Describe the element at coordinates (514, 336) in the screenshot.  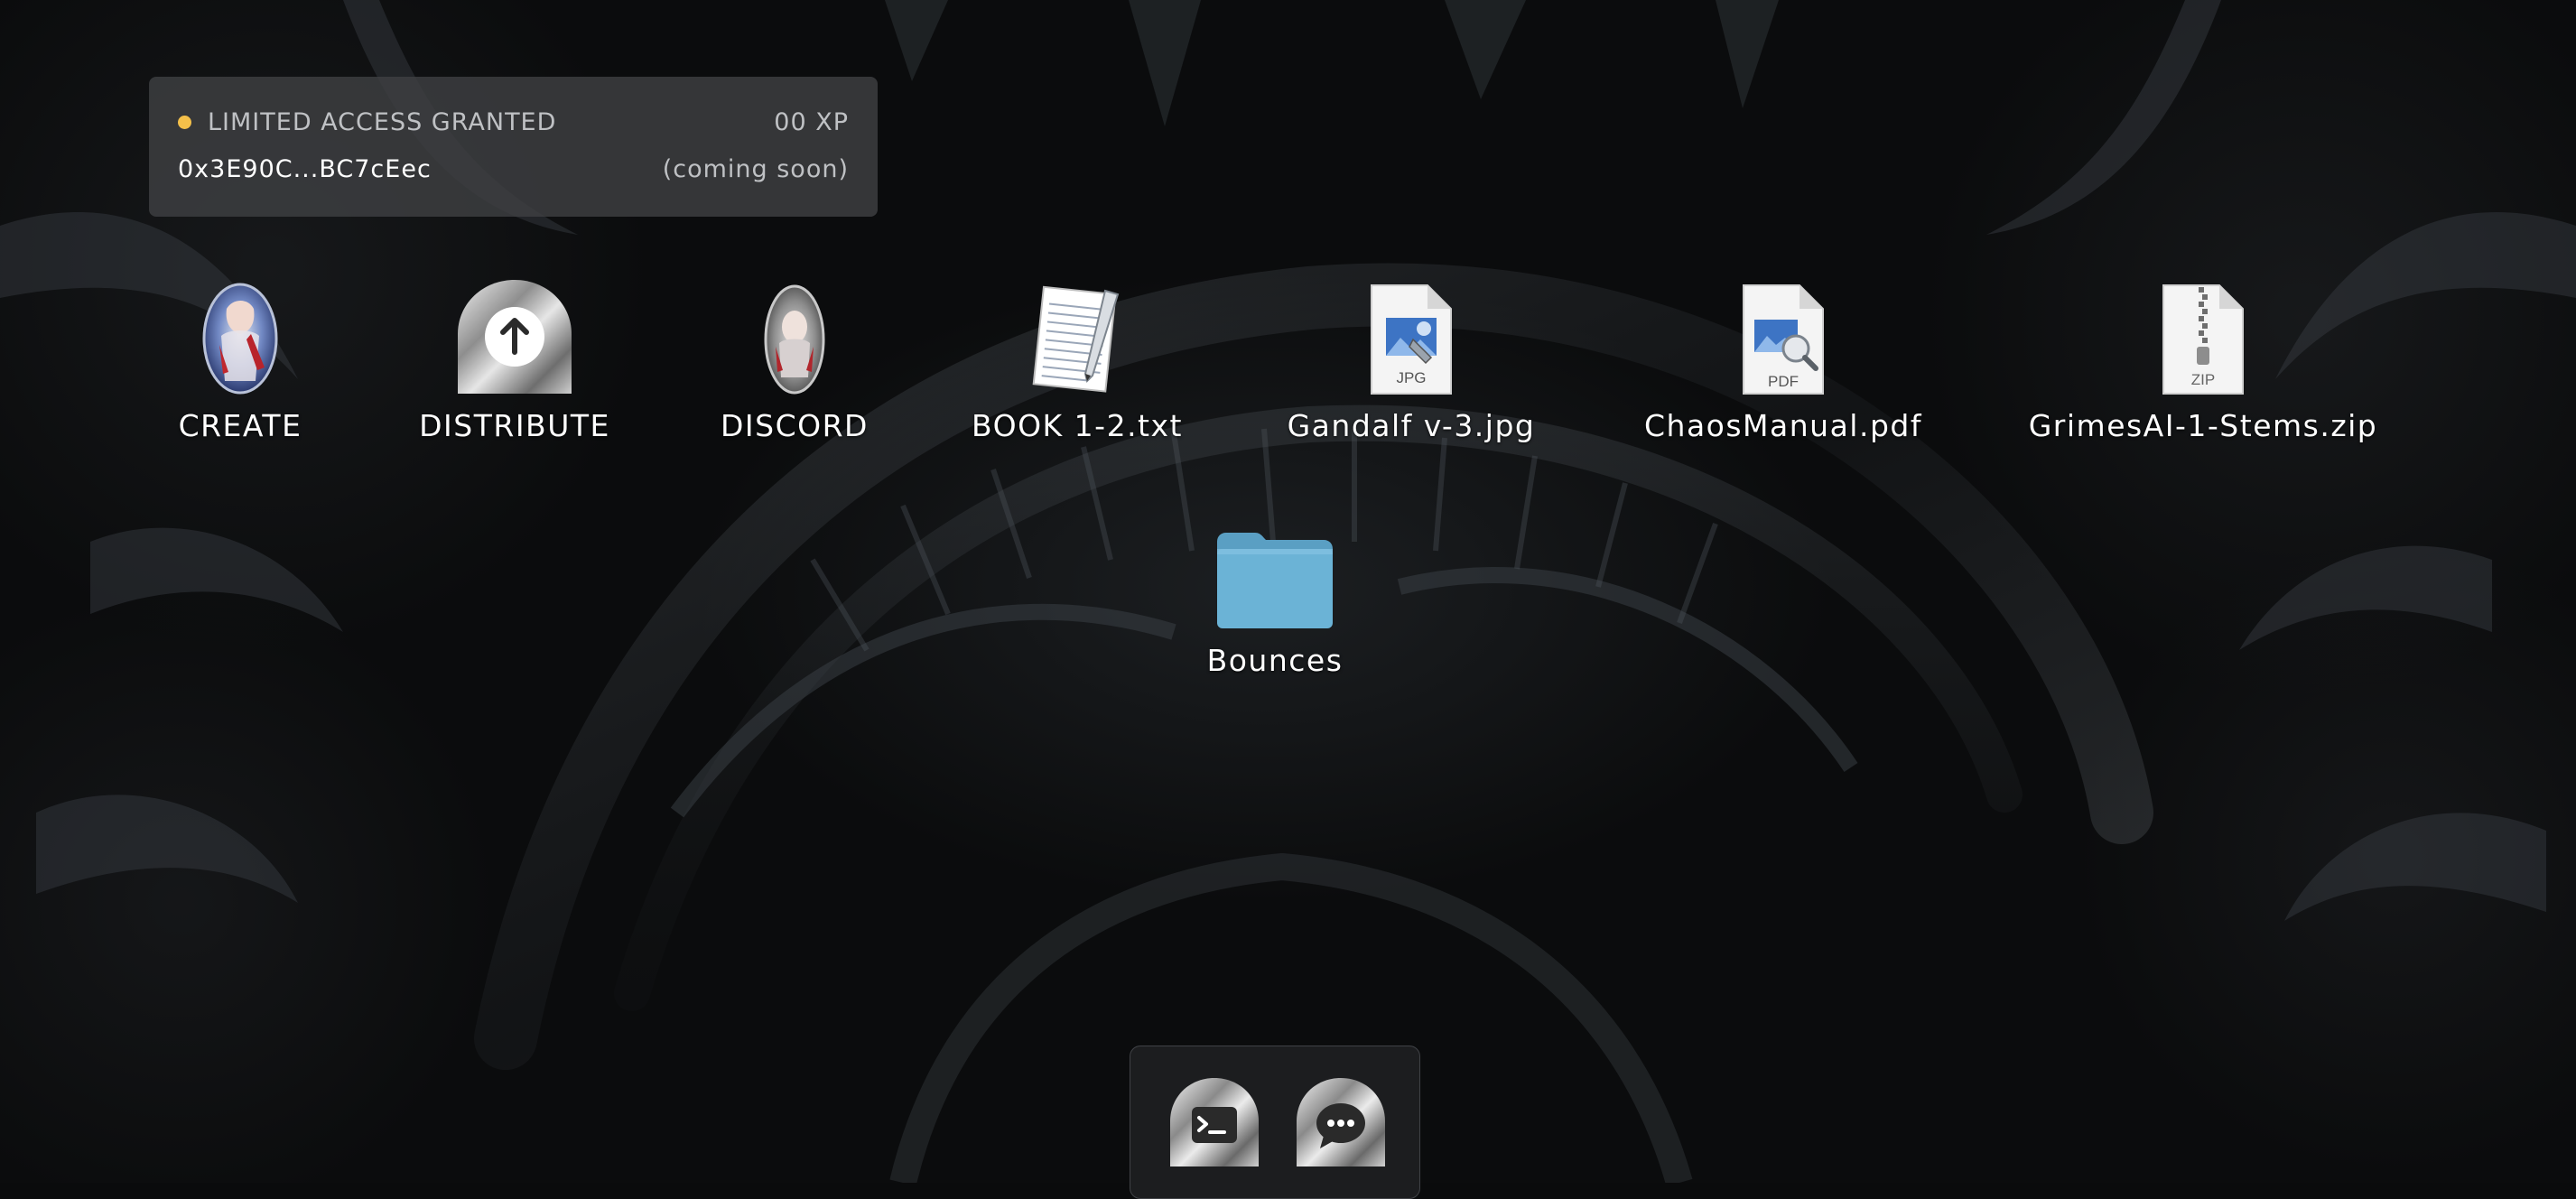
I see `upload-arrow-icon` at that location.